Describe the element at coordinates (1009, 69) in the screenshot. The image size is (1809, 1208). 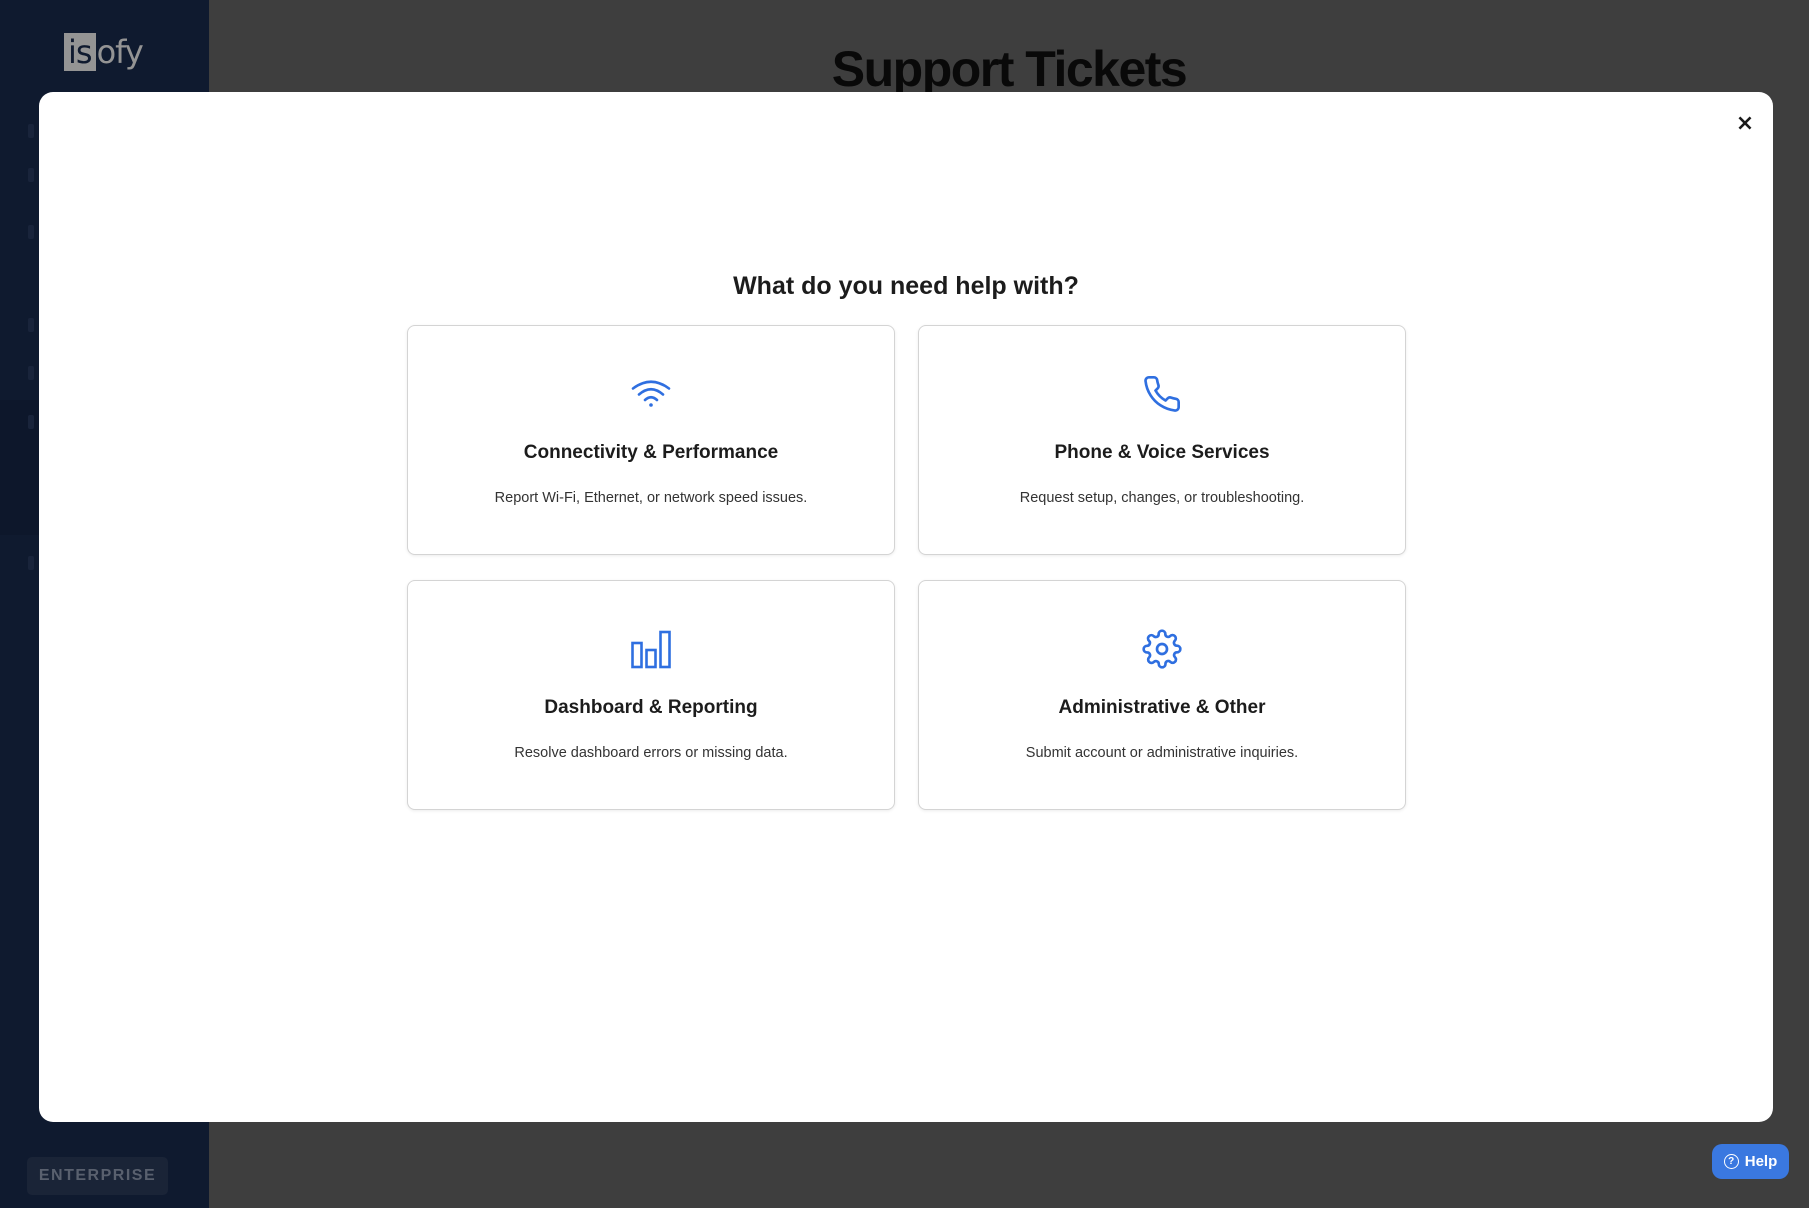
I see `page-title: Support Tickets` at that location.